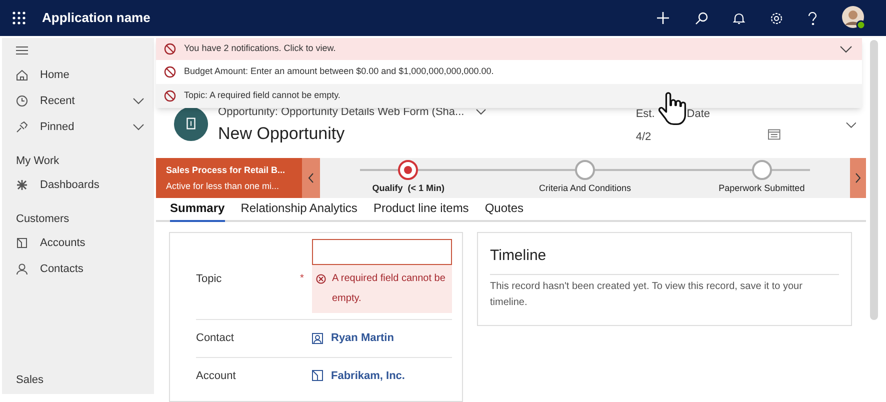 Image resolution: width=886 pixels, height=402 pixels. What do you see at coordinates (664, 259) in the screenshot?
I see `timeline-title: Timeline` at bounding box center [664, 259].